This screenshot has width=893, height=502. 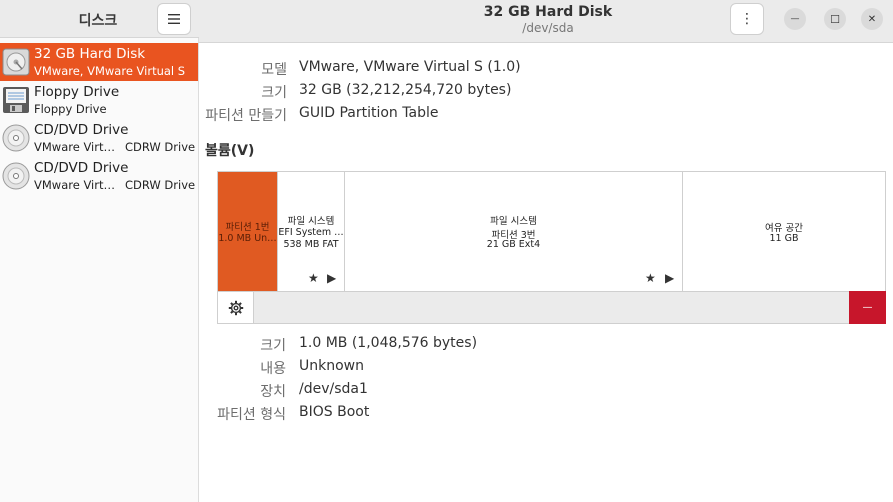 I want to click on device-label: 장치, so click(x=273, y=392).